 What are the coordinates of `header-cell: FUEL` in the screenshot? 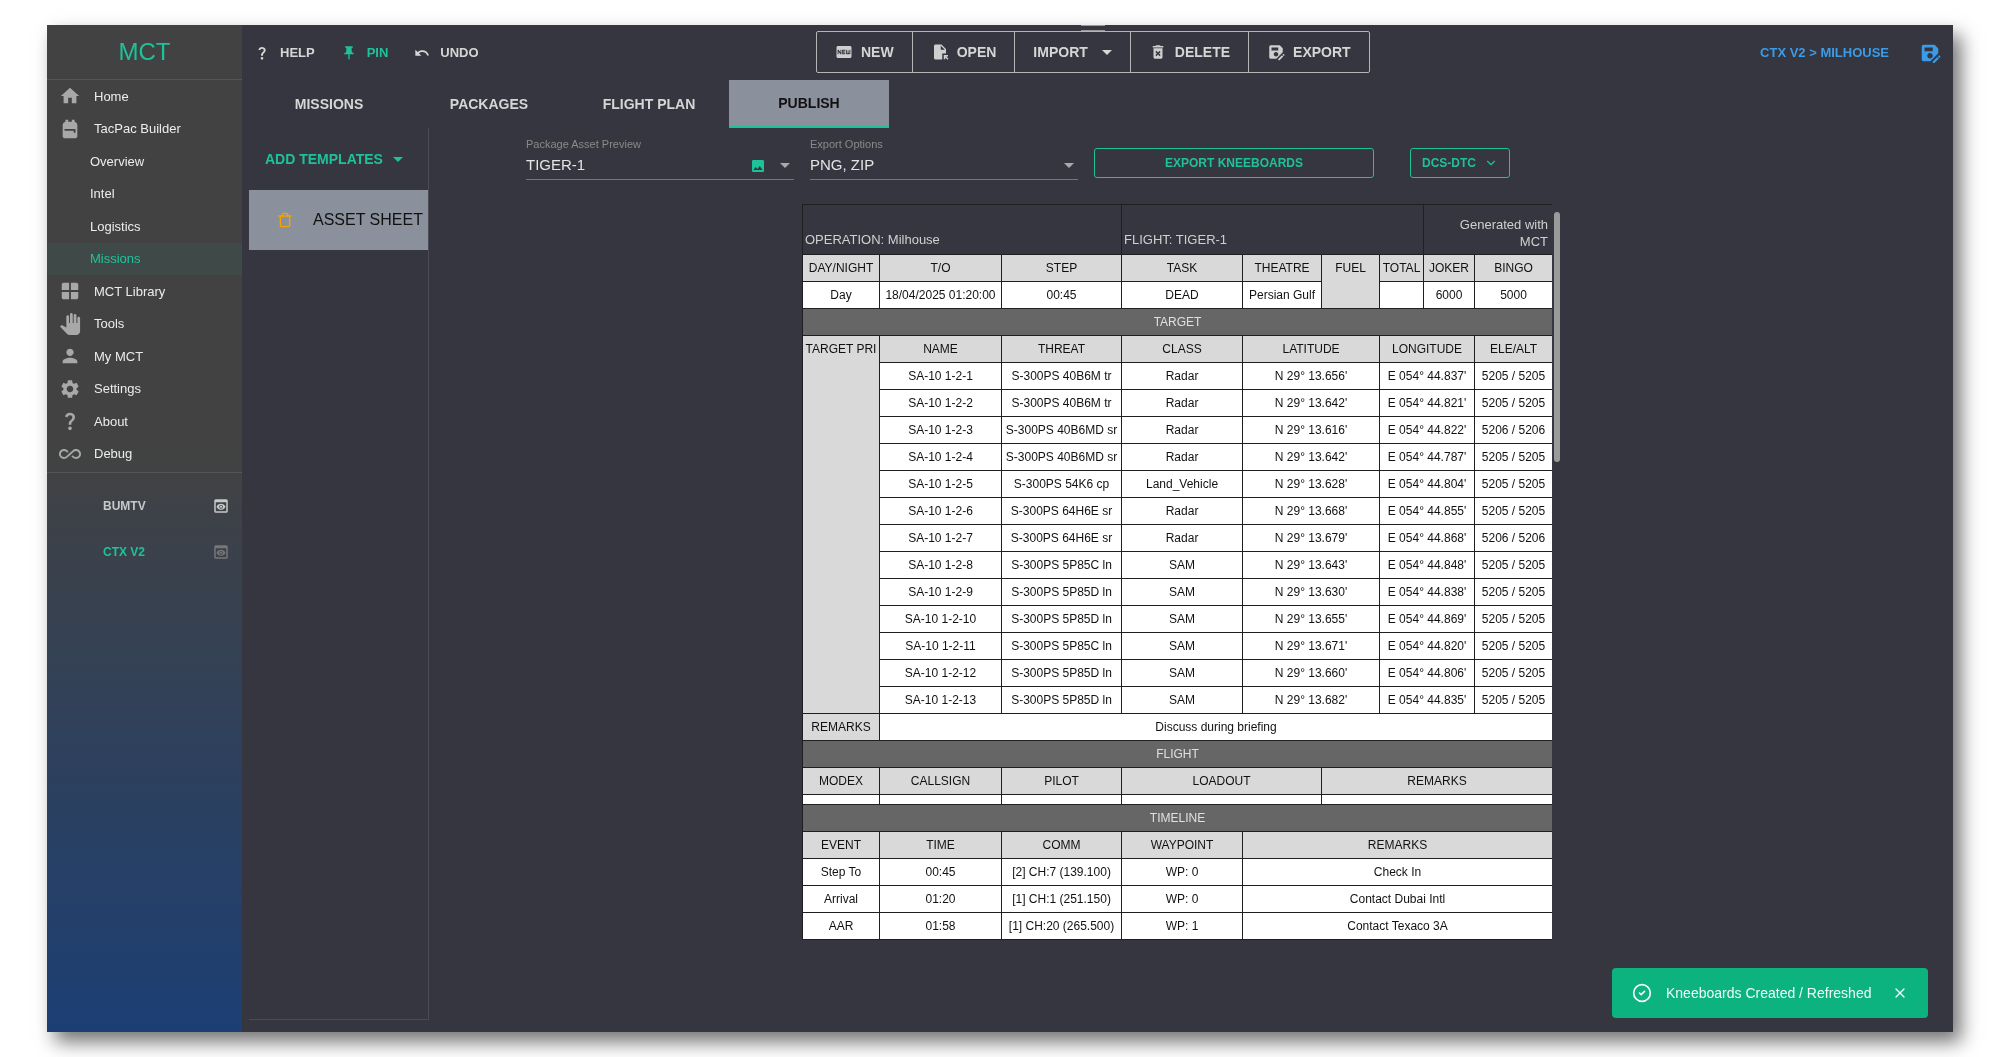 It's located at (1350, 281).